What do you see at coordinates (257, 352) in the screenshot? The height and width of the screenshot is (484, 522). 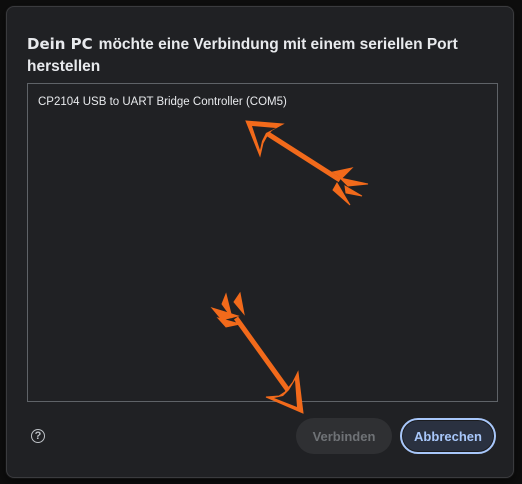 I see `annotation-arrow-lower` at bounding box center [257, 352].